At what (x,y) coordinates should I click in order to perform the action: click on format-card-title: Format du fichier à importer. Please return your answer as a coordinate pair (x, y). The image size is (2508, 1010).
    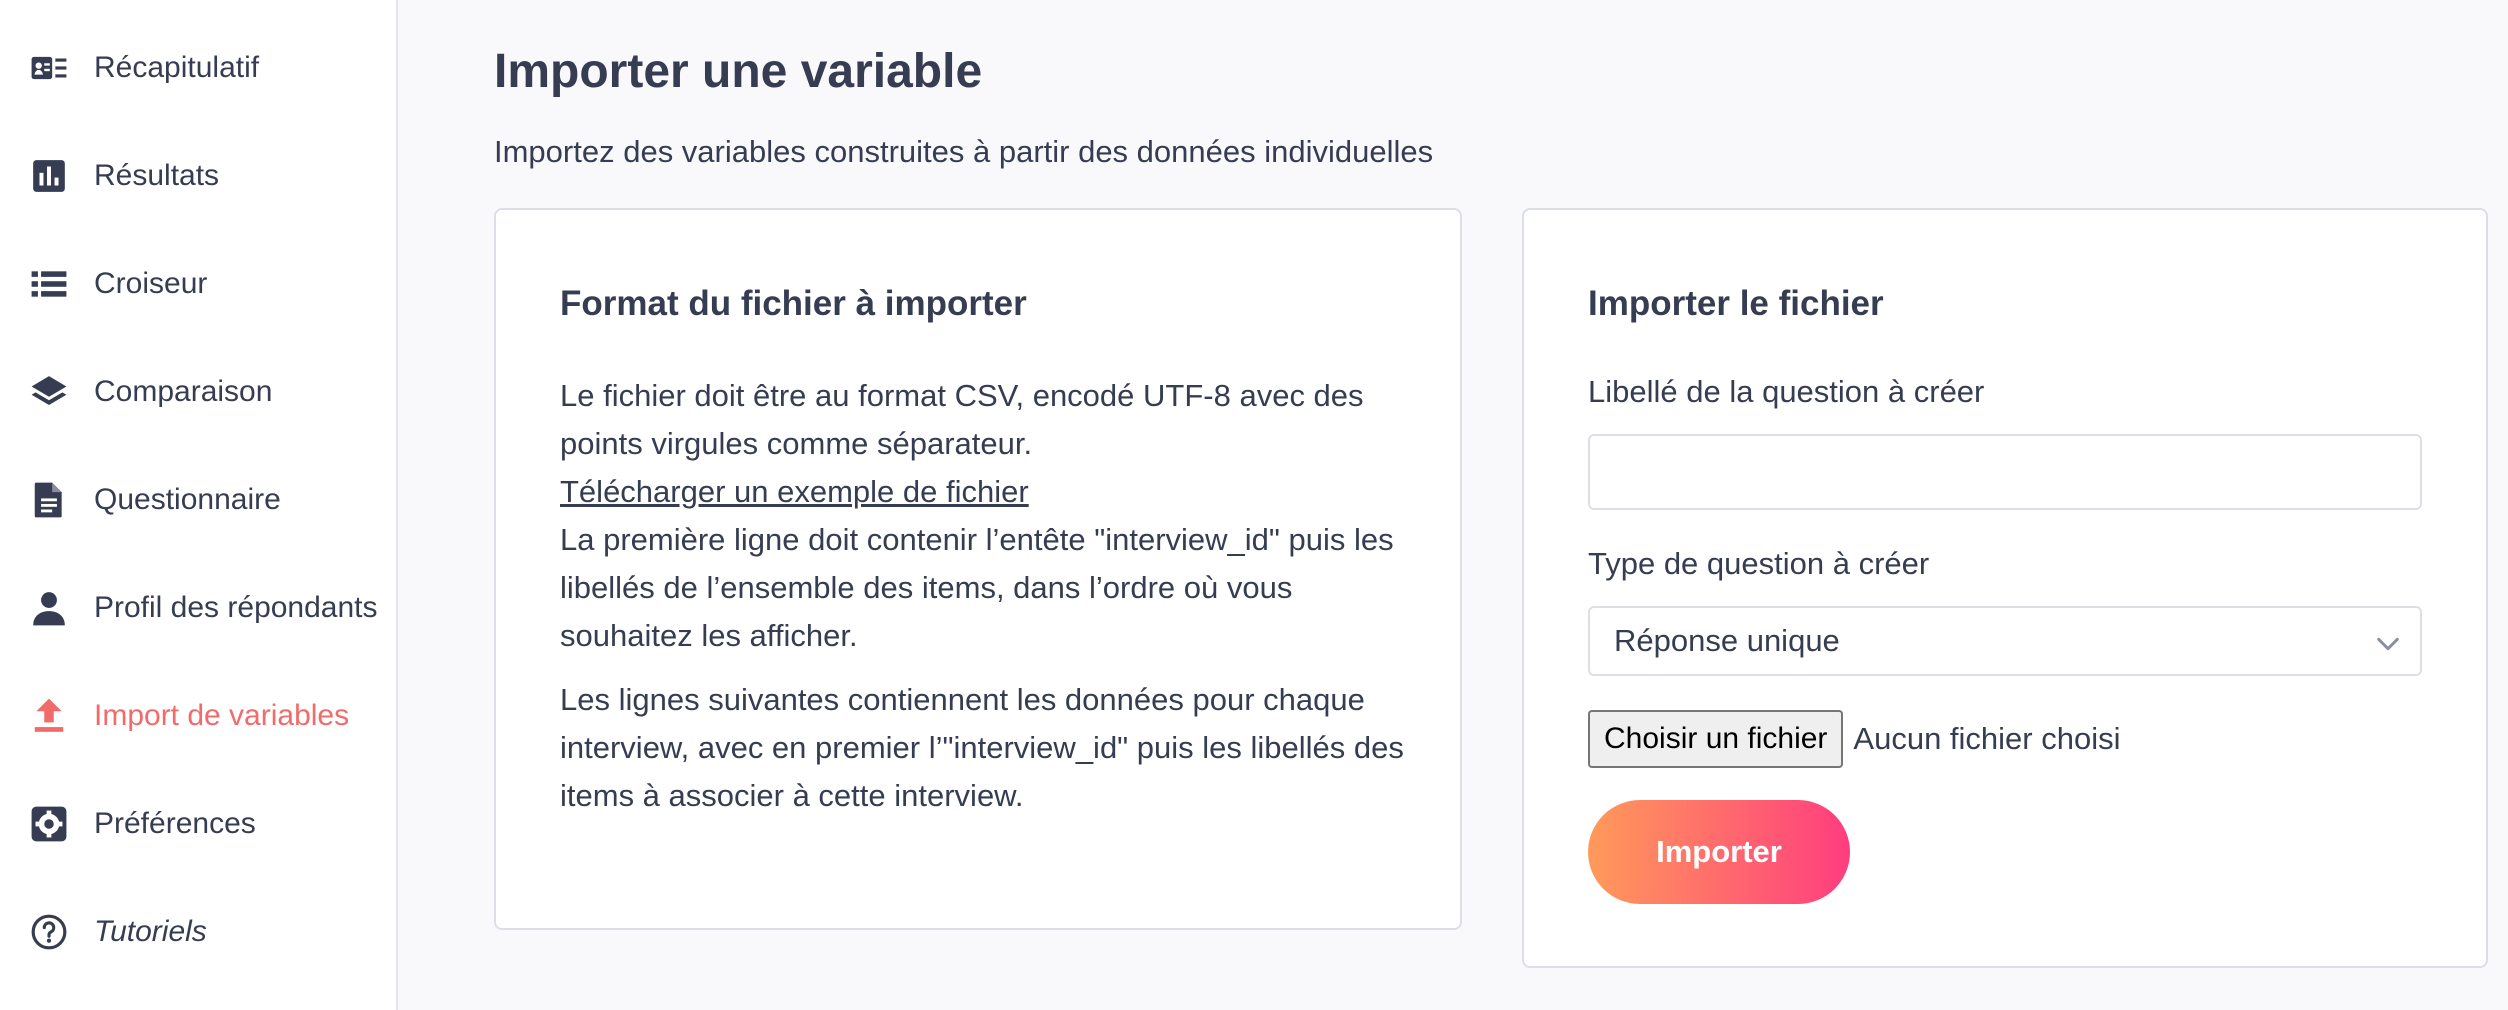
    Looking at the image, I should click on (793, 303).